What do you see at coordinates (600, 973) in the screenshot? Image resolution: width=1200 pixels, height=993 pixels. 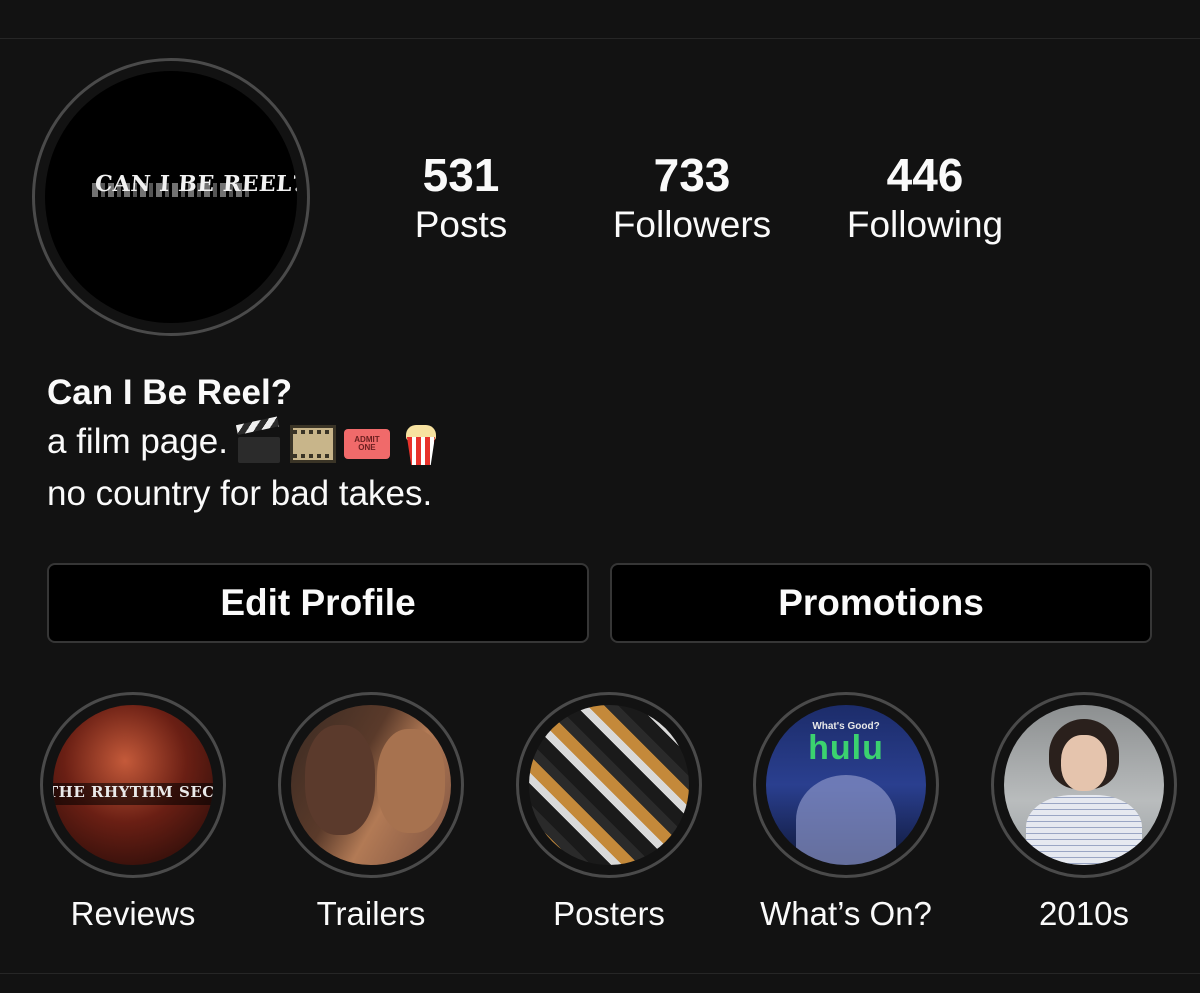 I see `bottom-divider` at bounding box center [600, 973].